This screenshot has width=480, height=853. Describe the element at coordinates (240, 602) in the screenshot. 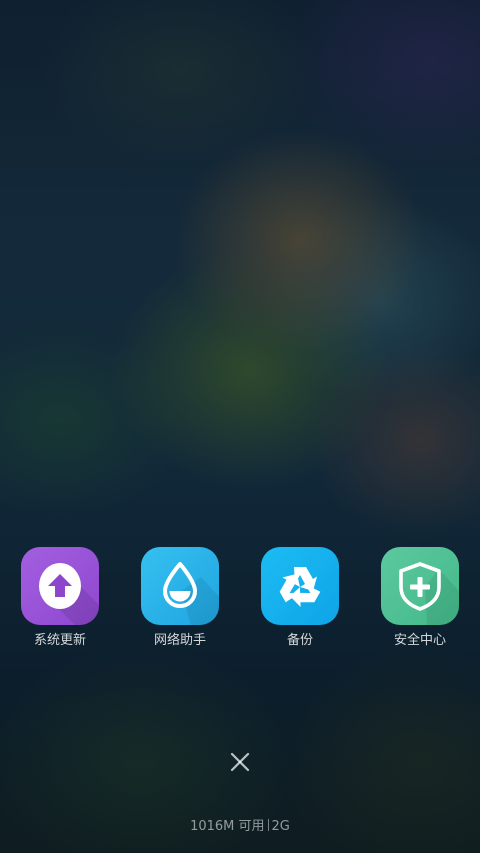

I see `recent-apps-row: 系统更新 网络助手 备份 安全中心` at that location.